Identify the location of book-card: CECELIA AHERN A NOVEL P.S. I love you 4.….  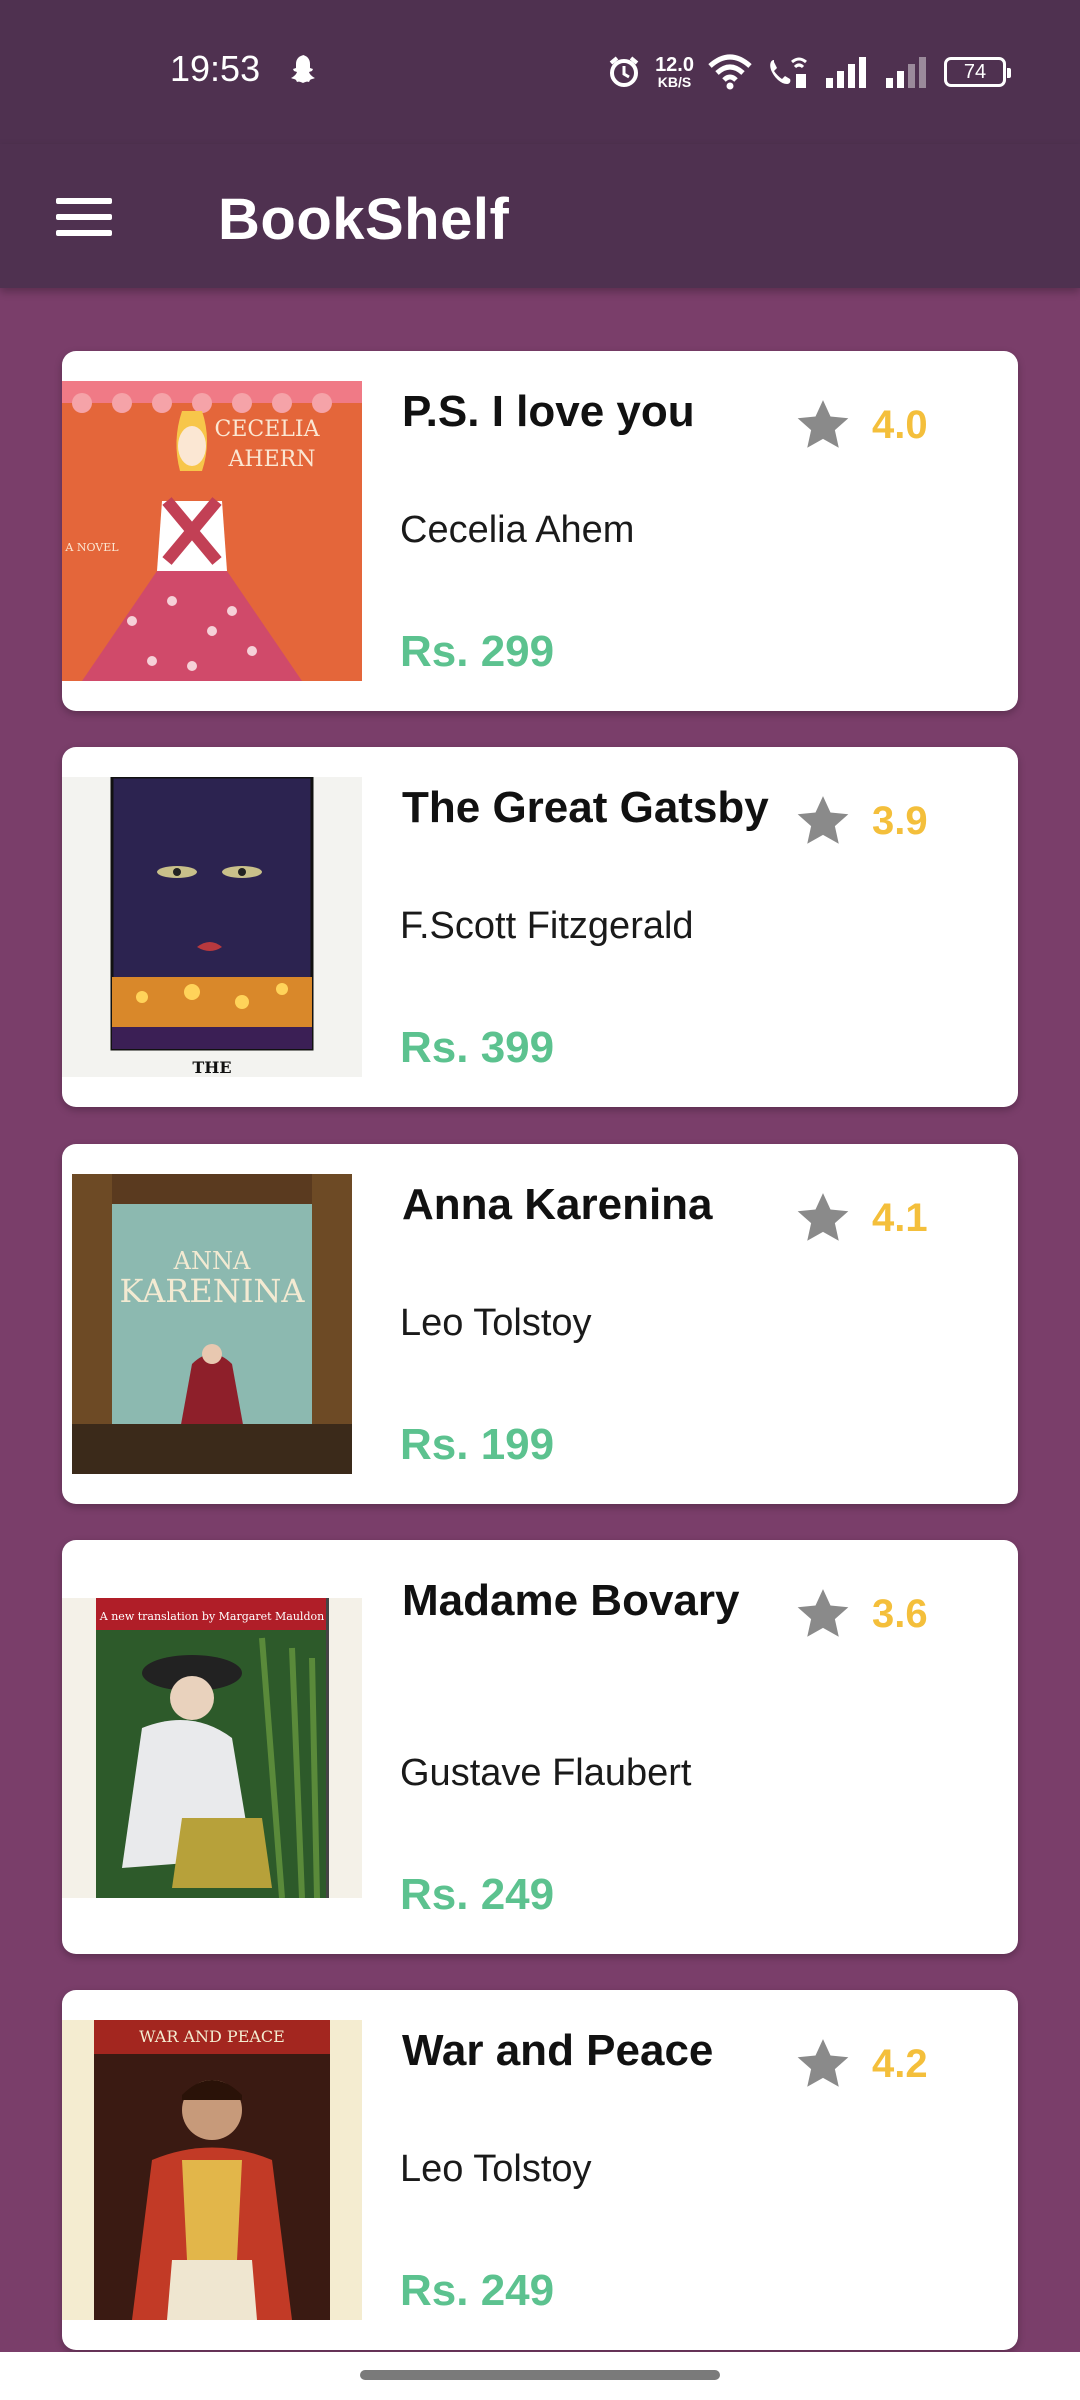
(540, 531).